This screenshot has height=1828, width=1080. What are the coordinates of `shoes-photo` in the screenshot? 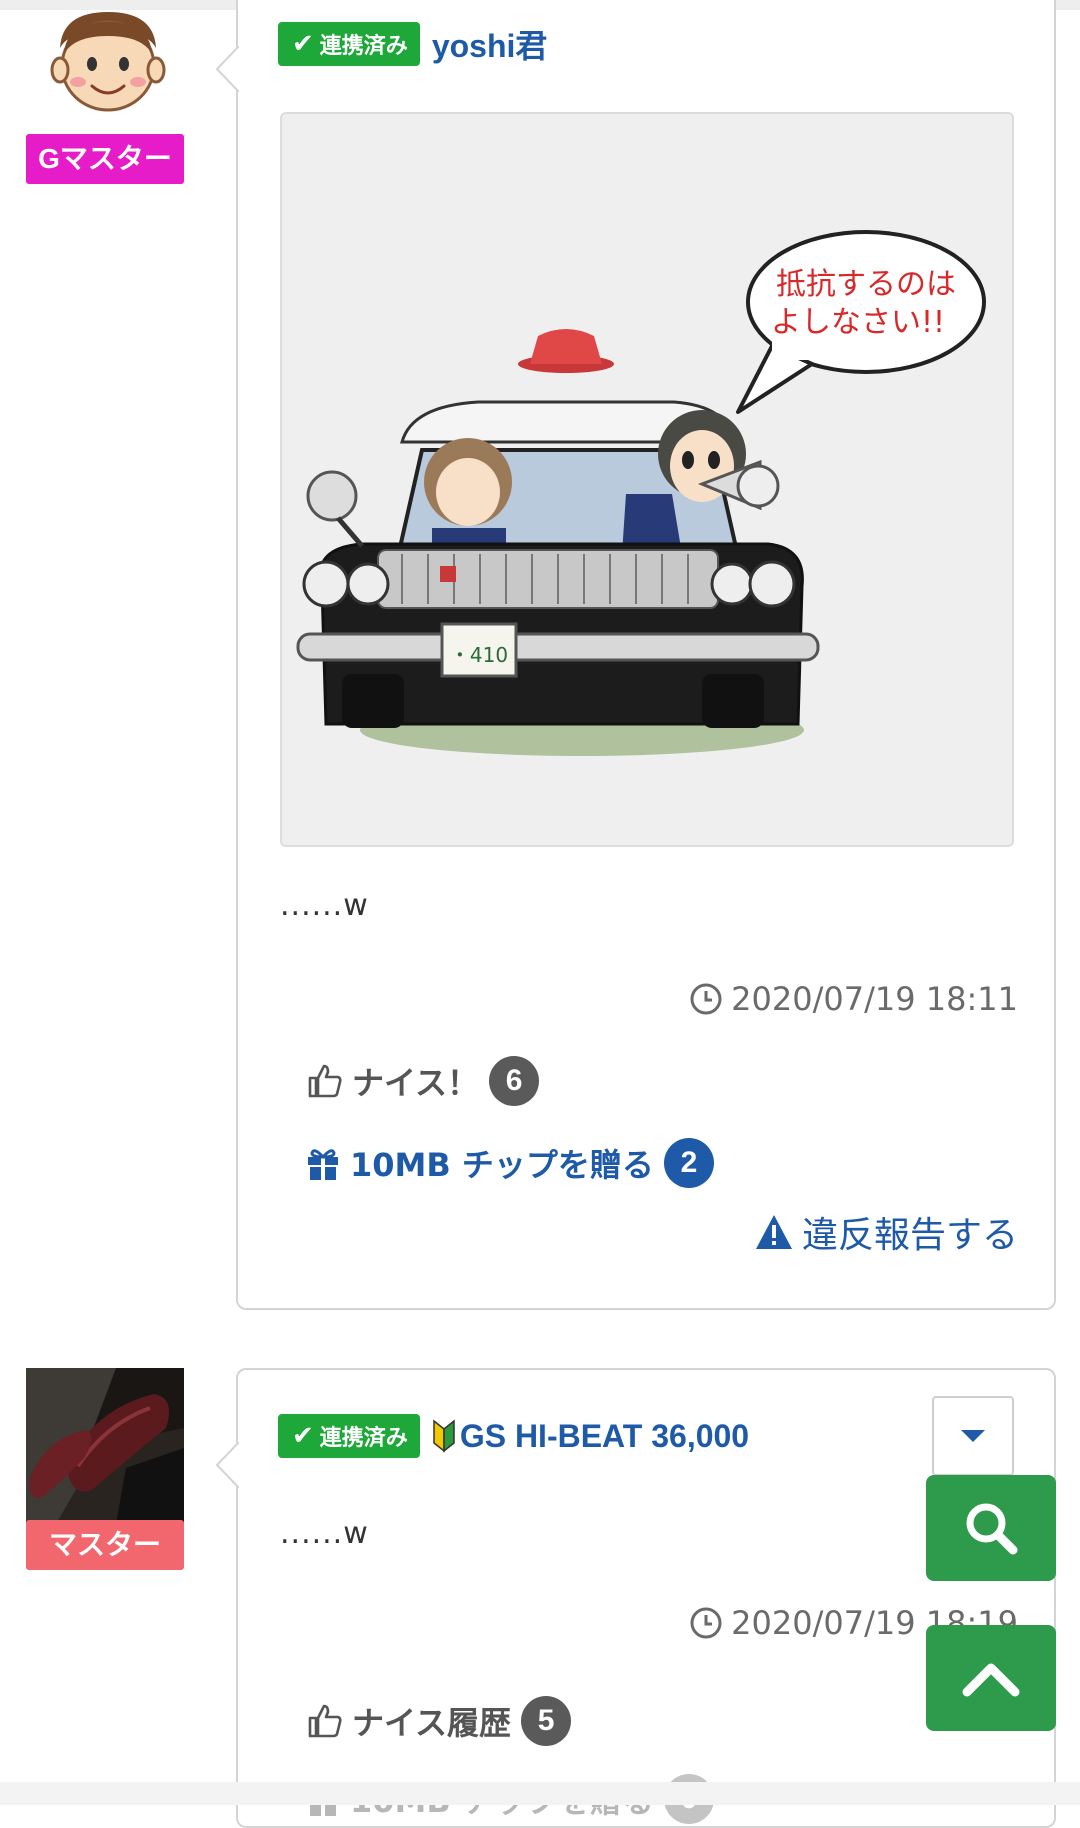 It's located at (105, 1446).